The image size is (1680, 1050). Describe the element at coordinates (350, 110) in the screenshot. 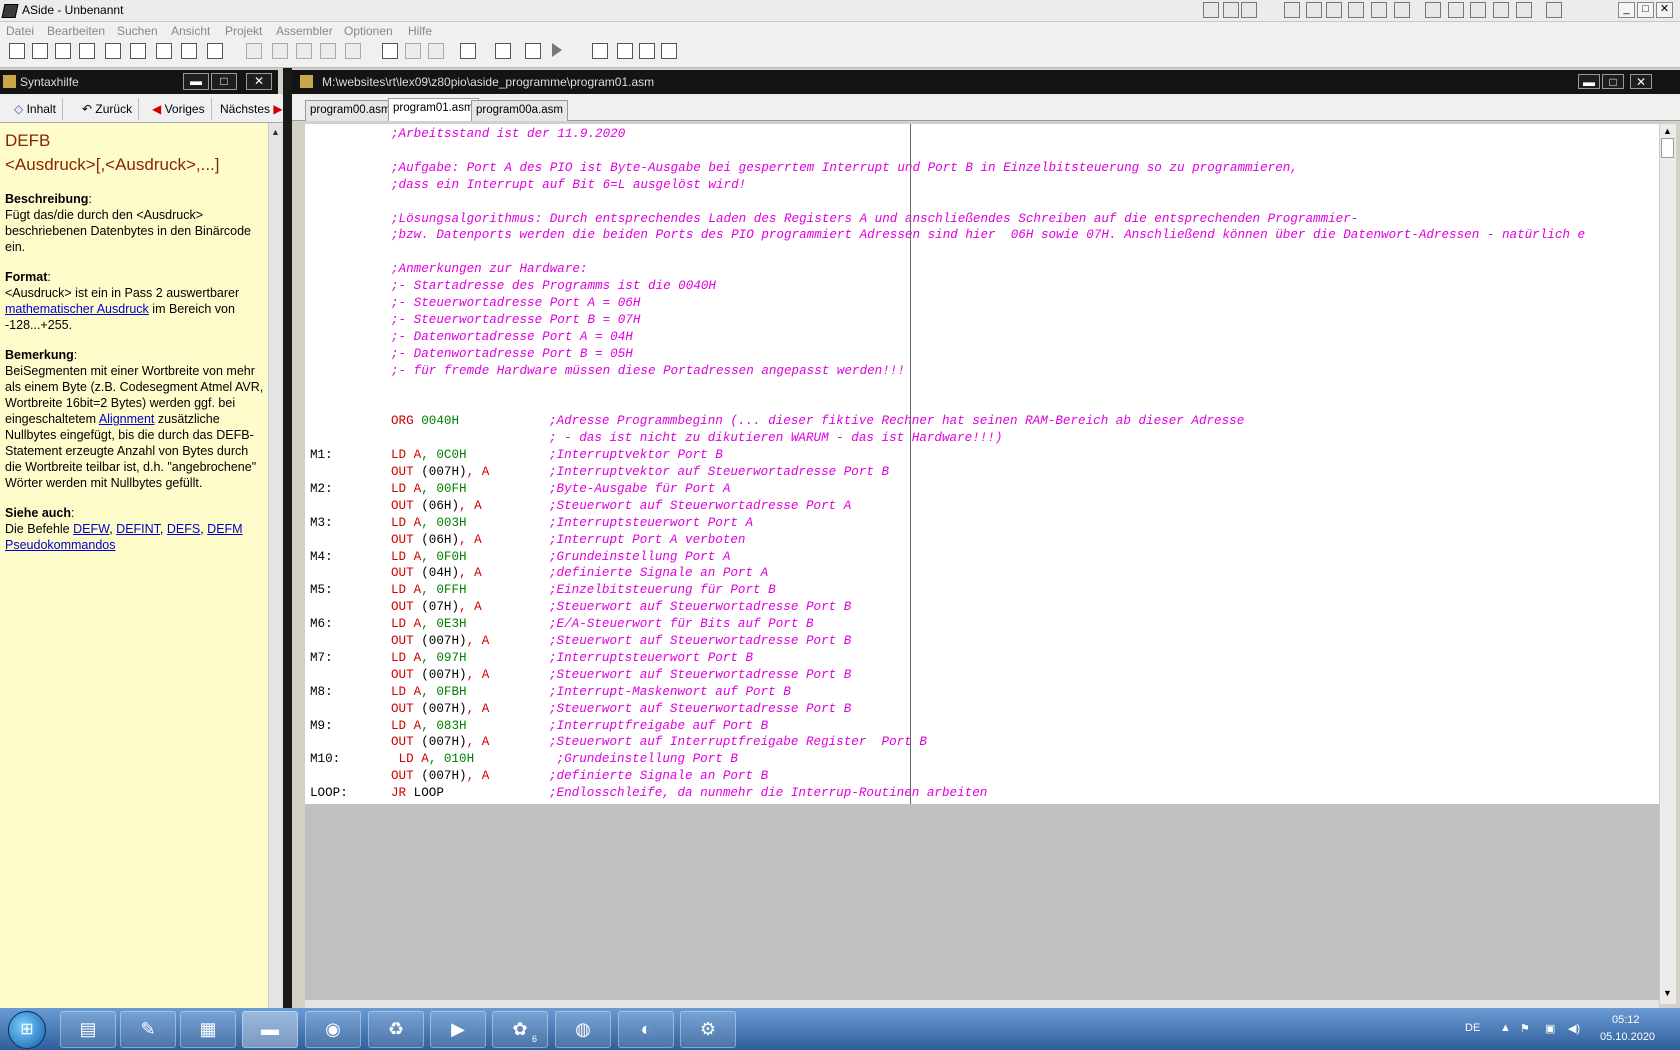

I see `tab-program00: program00.asm` at that location.